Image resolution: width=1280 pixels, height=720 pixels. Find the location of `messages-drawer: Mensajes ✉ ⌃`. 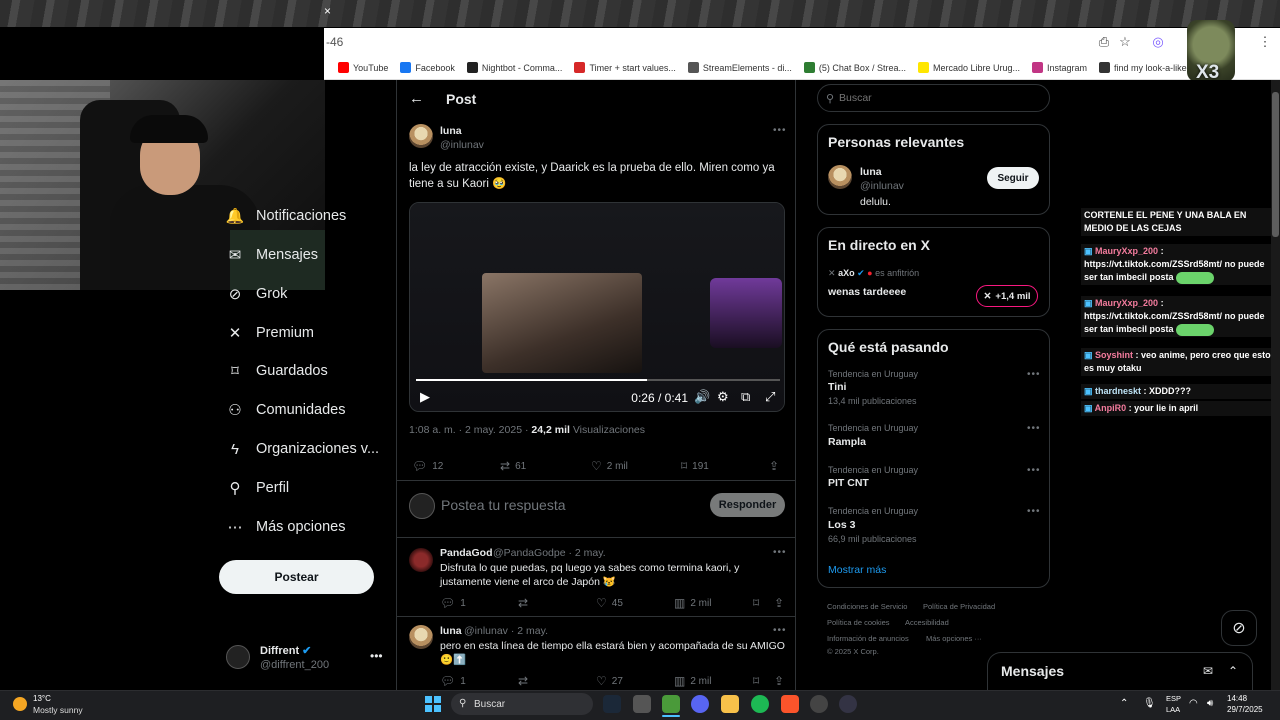

messages-drawer: Mensajes ✉ ⌃ is located at coordinates (1120, 671).